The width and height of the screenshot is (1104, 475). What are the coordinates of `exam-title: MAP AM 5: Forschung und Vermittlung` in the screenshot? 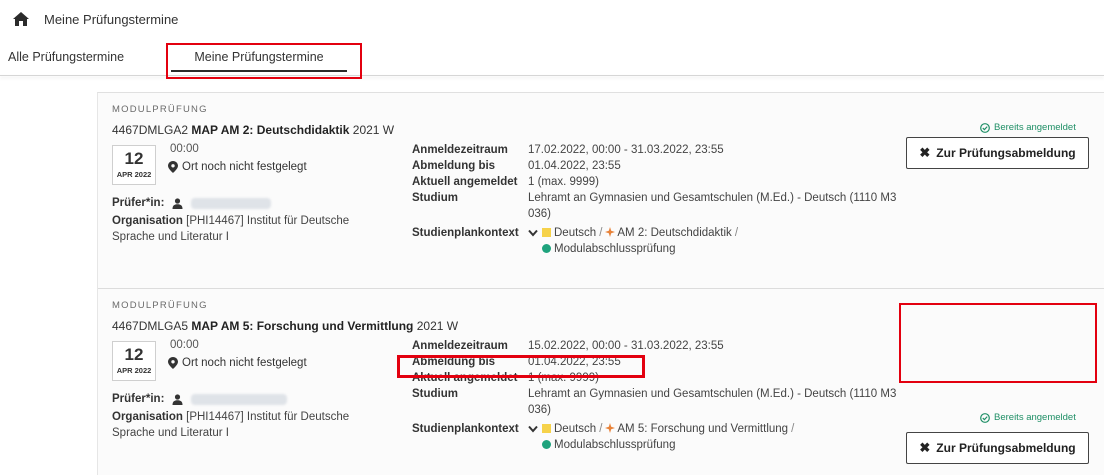 It's located at (302, 326).